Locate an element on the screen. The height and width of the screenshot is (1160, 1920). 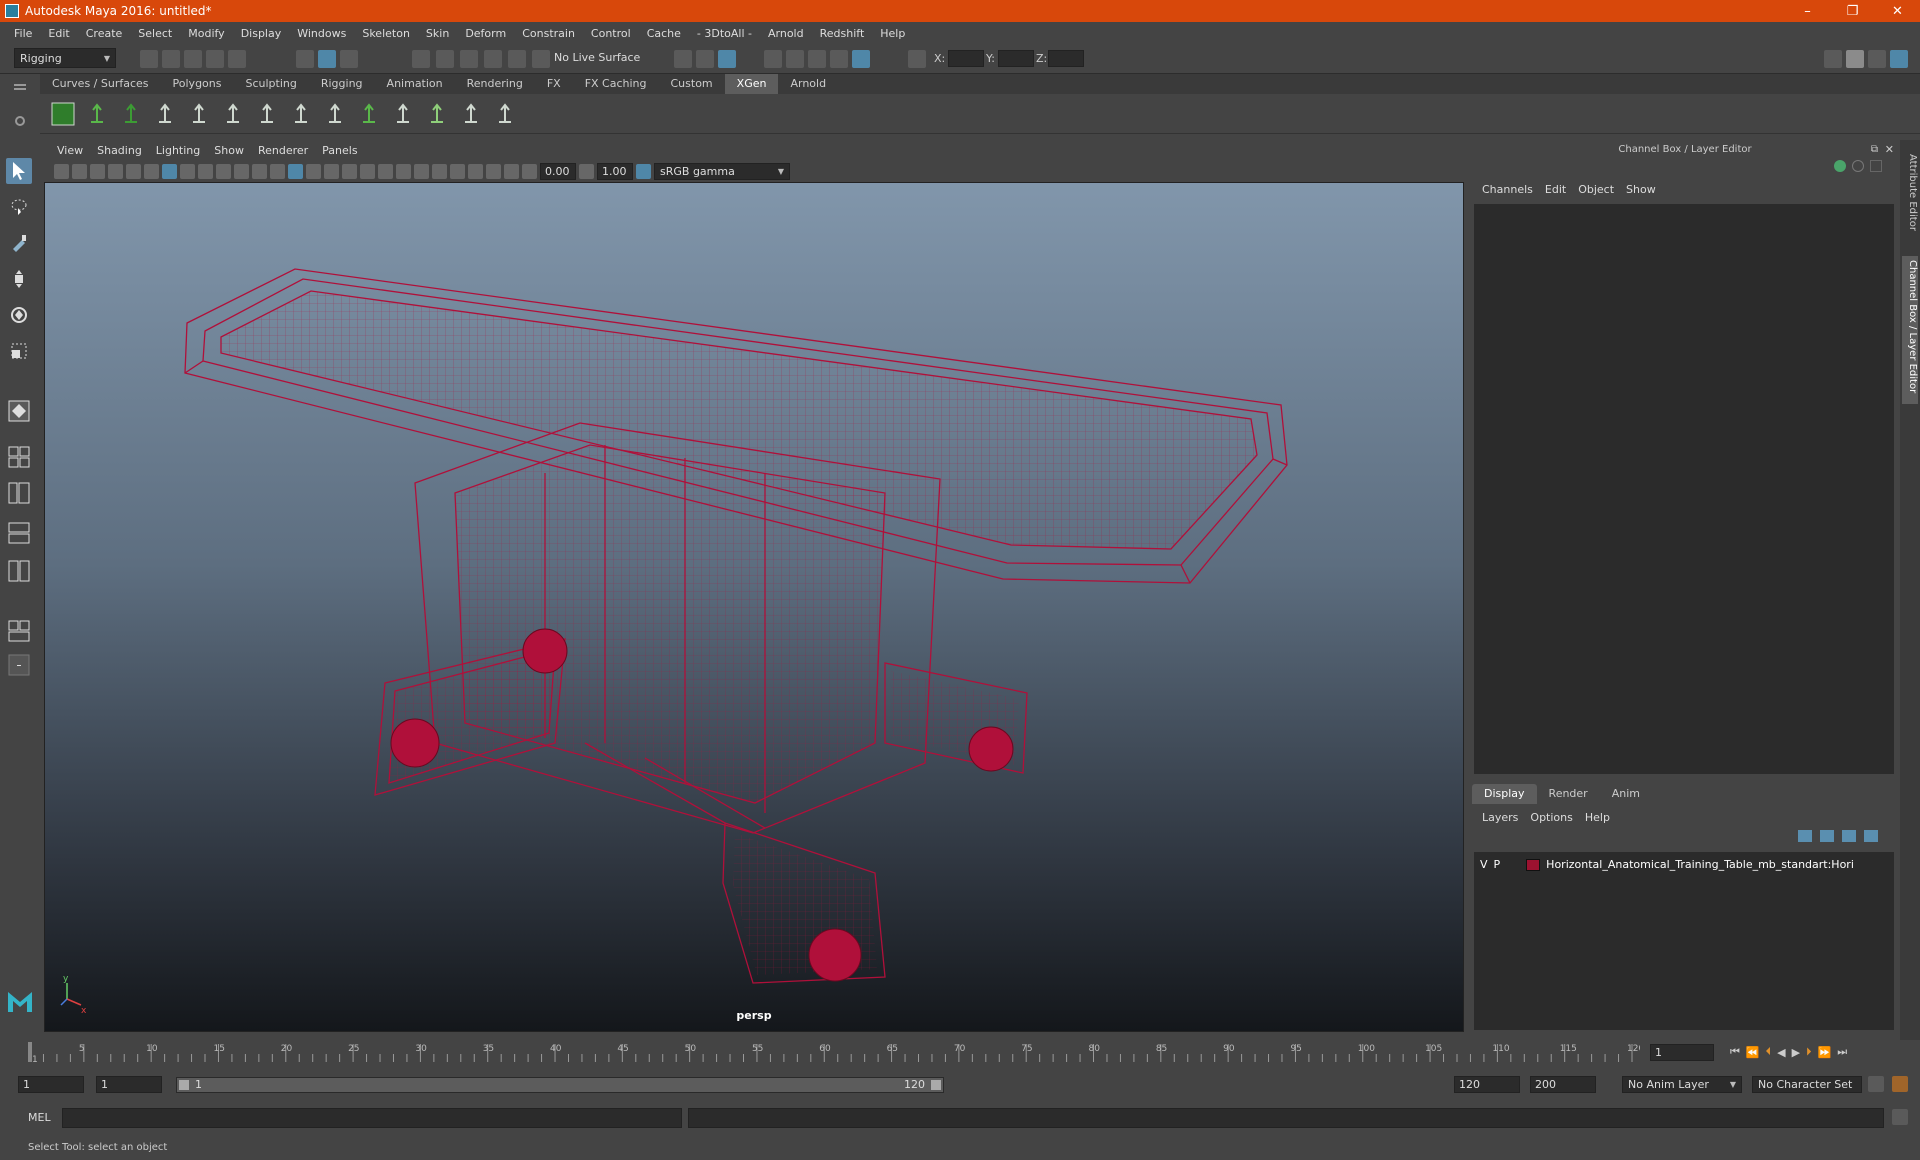
groom-icon is located at coordinates (403, 114).